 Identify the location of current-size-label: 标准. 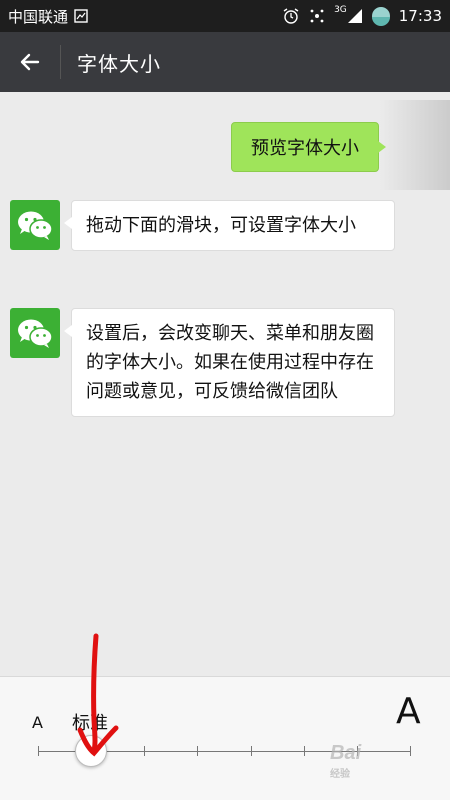
(90, 723).